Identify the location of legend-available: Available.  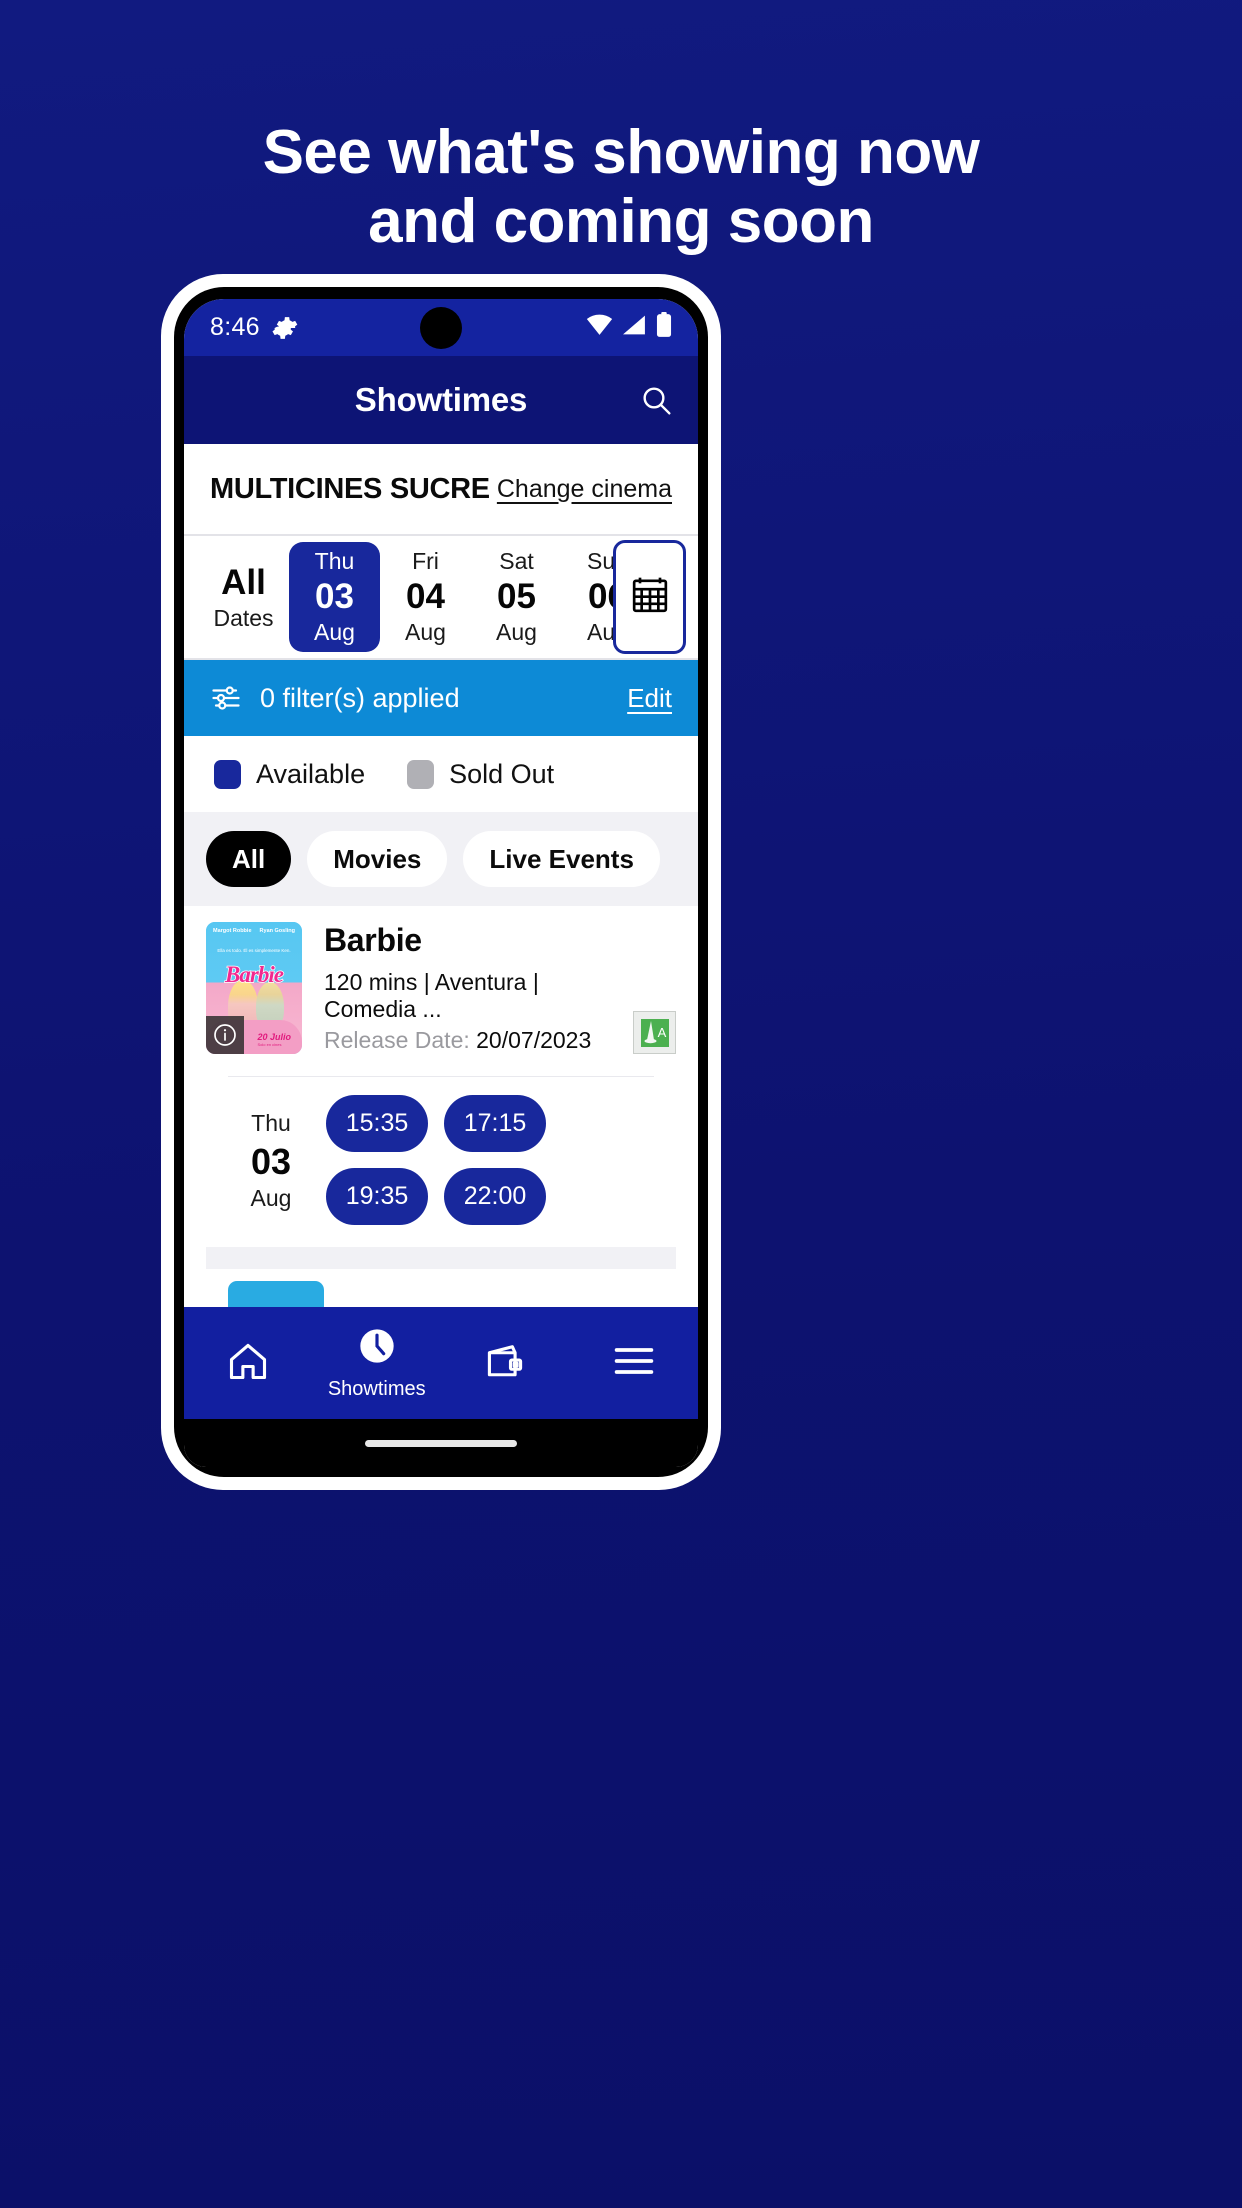
(289, 774).